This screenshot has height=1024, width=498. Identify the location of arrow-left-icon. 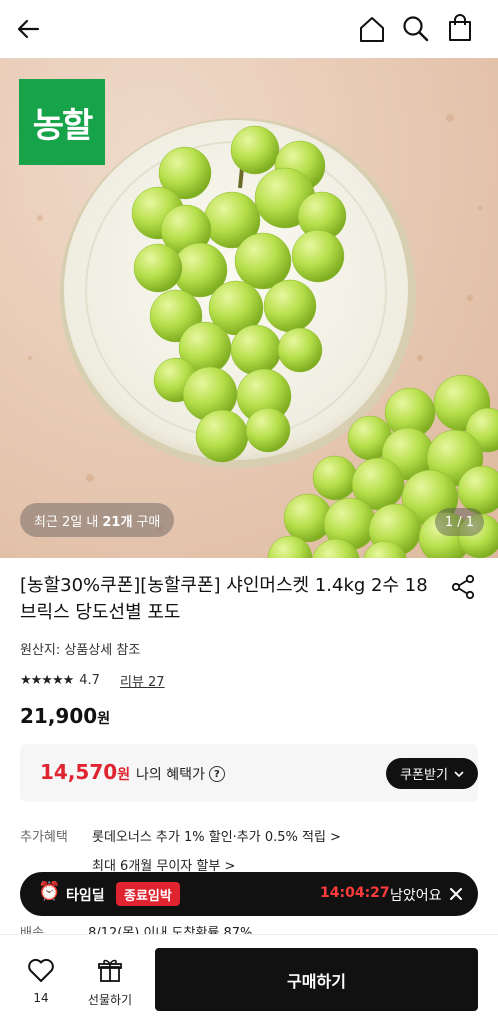
(29, 29).